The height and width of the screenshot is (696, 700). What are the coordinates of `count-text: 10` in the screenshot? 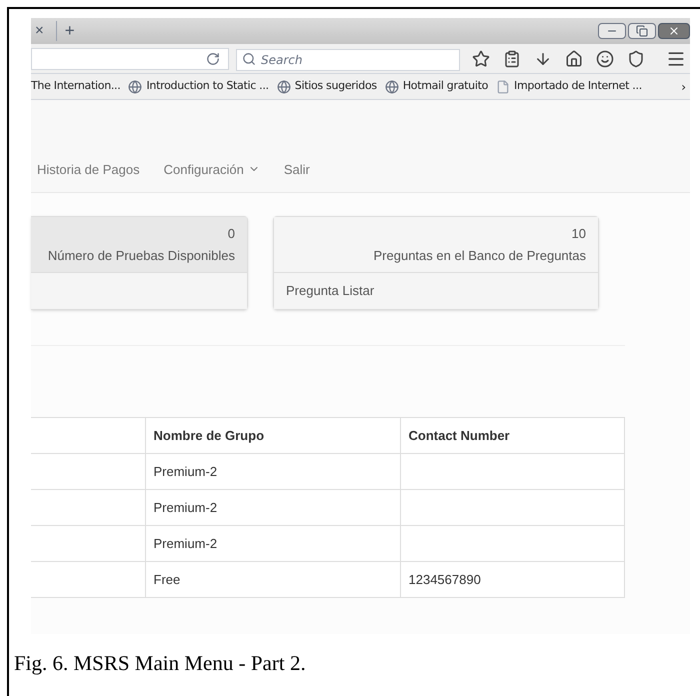 It's located at (579, 234).